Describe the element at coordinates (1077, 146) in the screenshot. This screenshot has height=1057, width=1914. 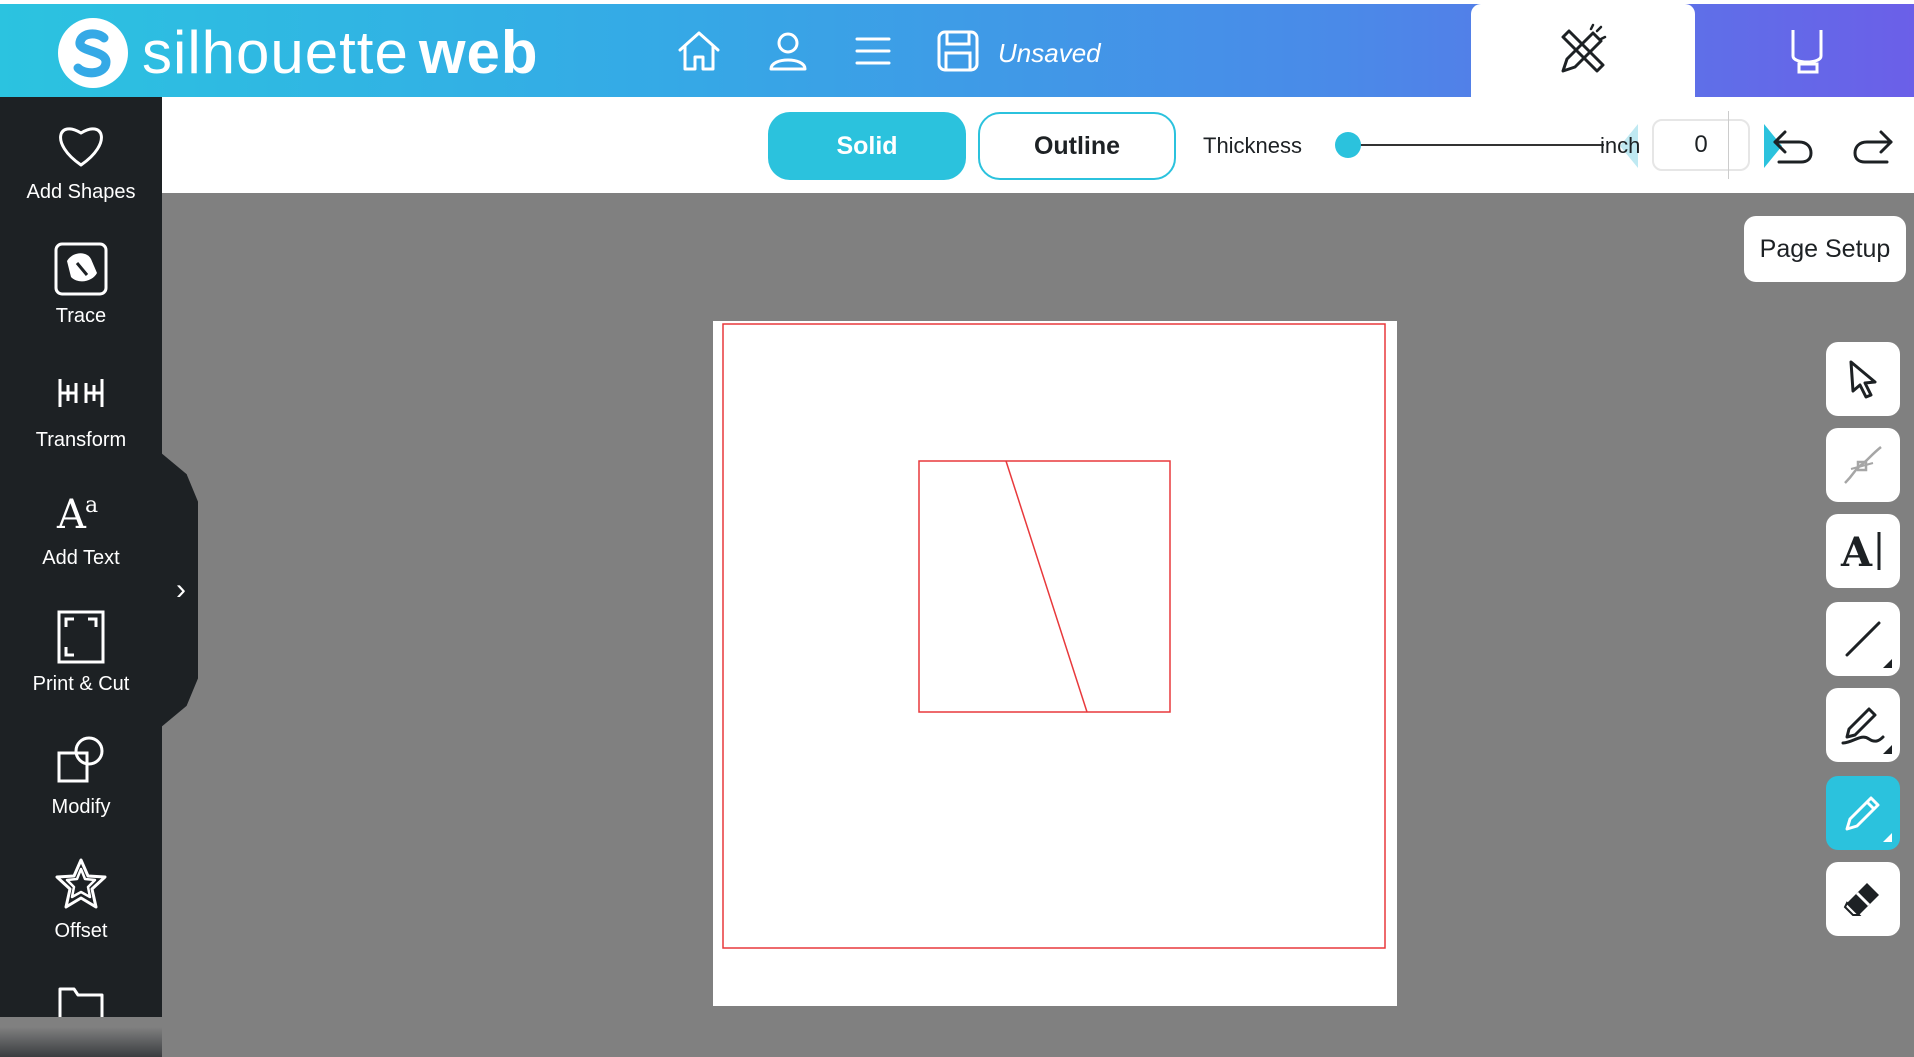
I see `outline-button: Outline` at that location.